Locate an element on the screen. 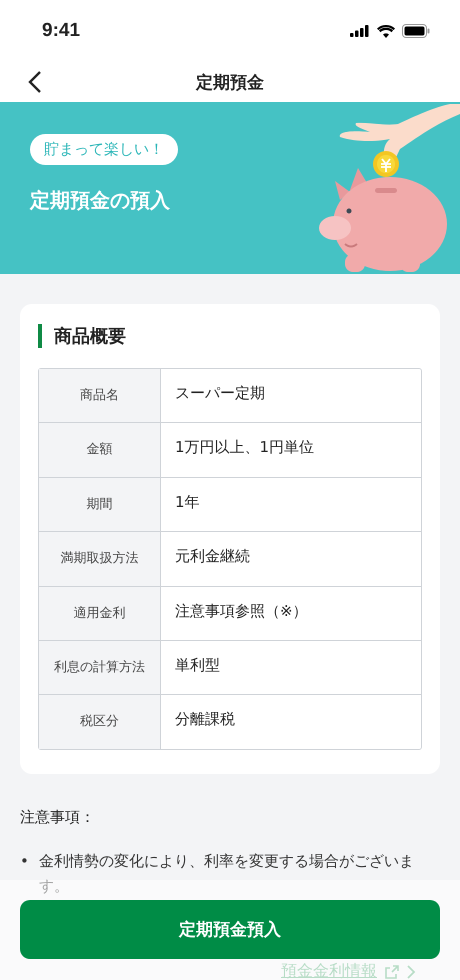 Image resolution: width=460 pixels, height=980 pixels. banner-title: 定期預金の預入 is located at coordinates (100, 200).